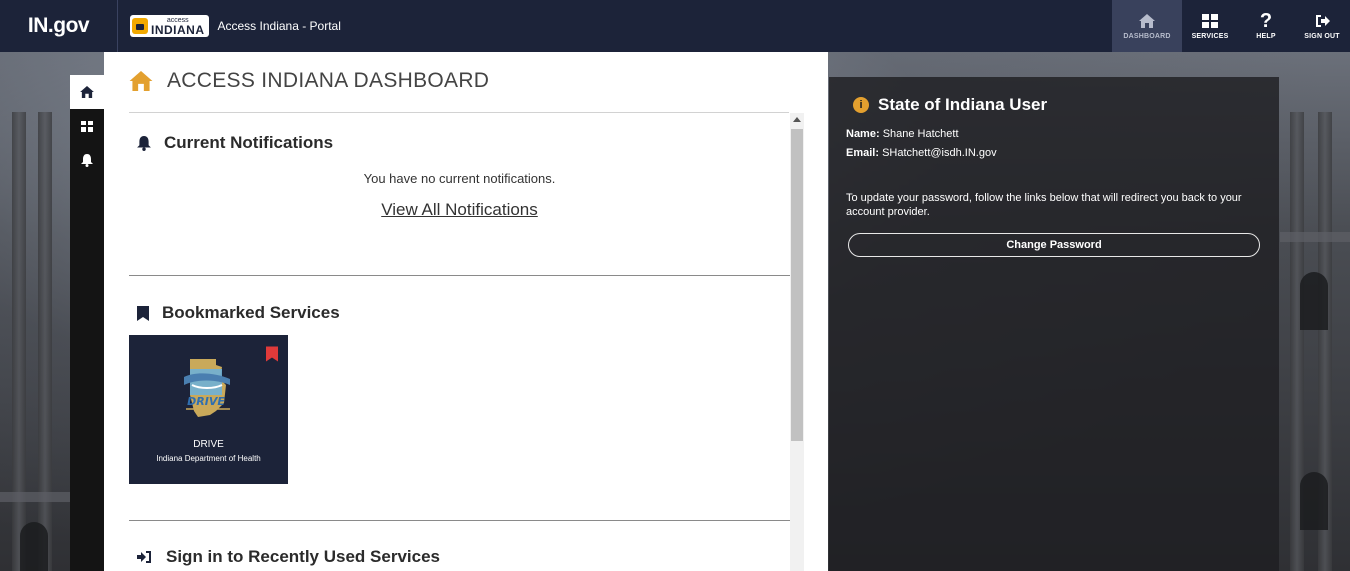 This screenshot has height=571, width=1350. What do you see at coordinates (920, 134) in the screenshot?
I see `user-name: Shane Hatchett` at bounding box center [920, 134].